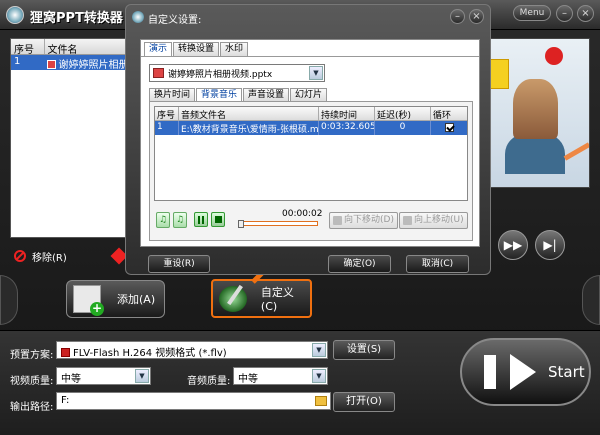  I want to click on tab-convert-settings: 转换设置, so click(196, 49).